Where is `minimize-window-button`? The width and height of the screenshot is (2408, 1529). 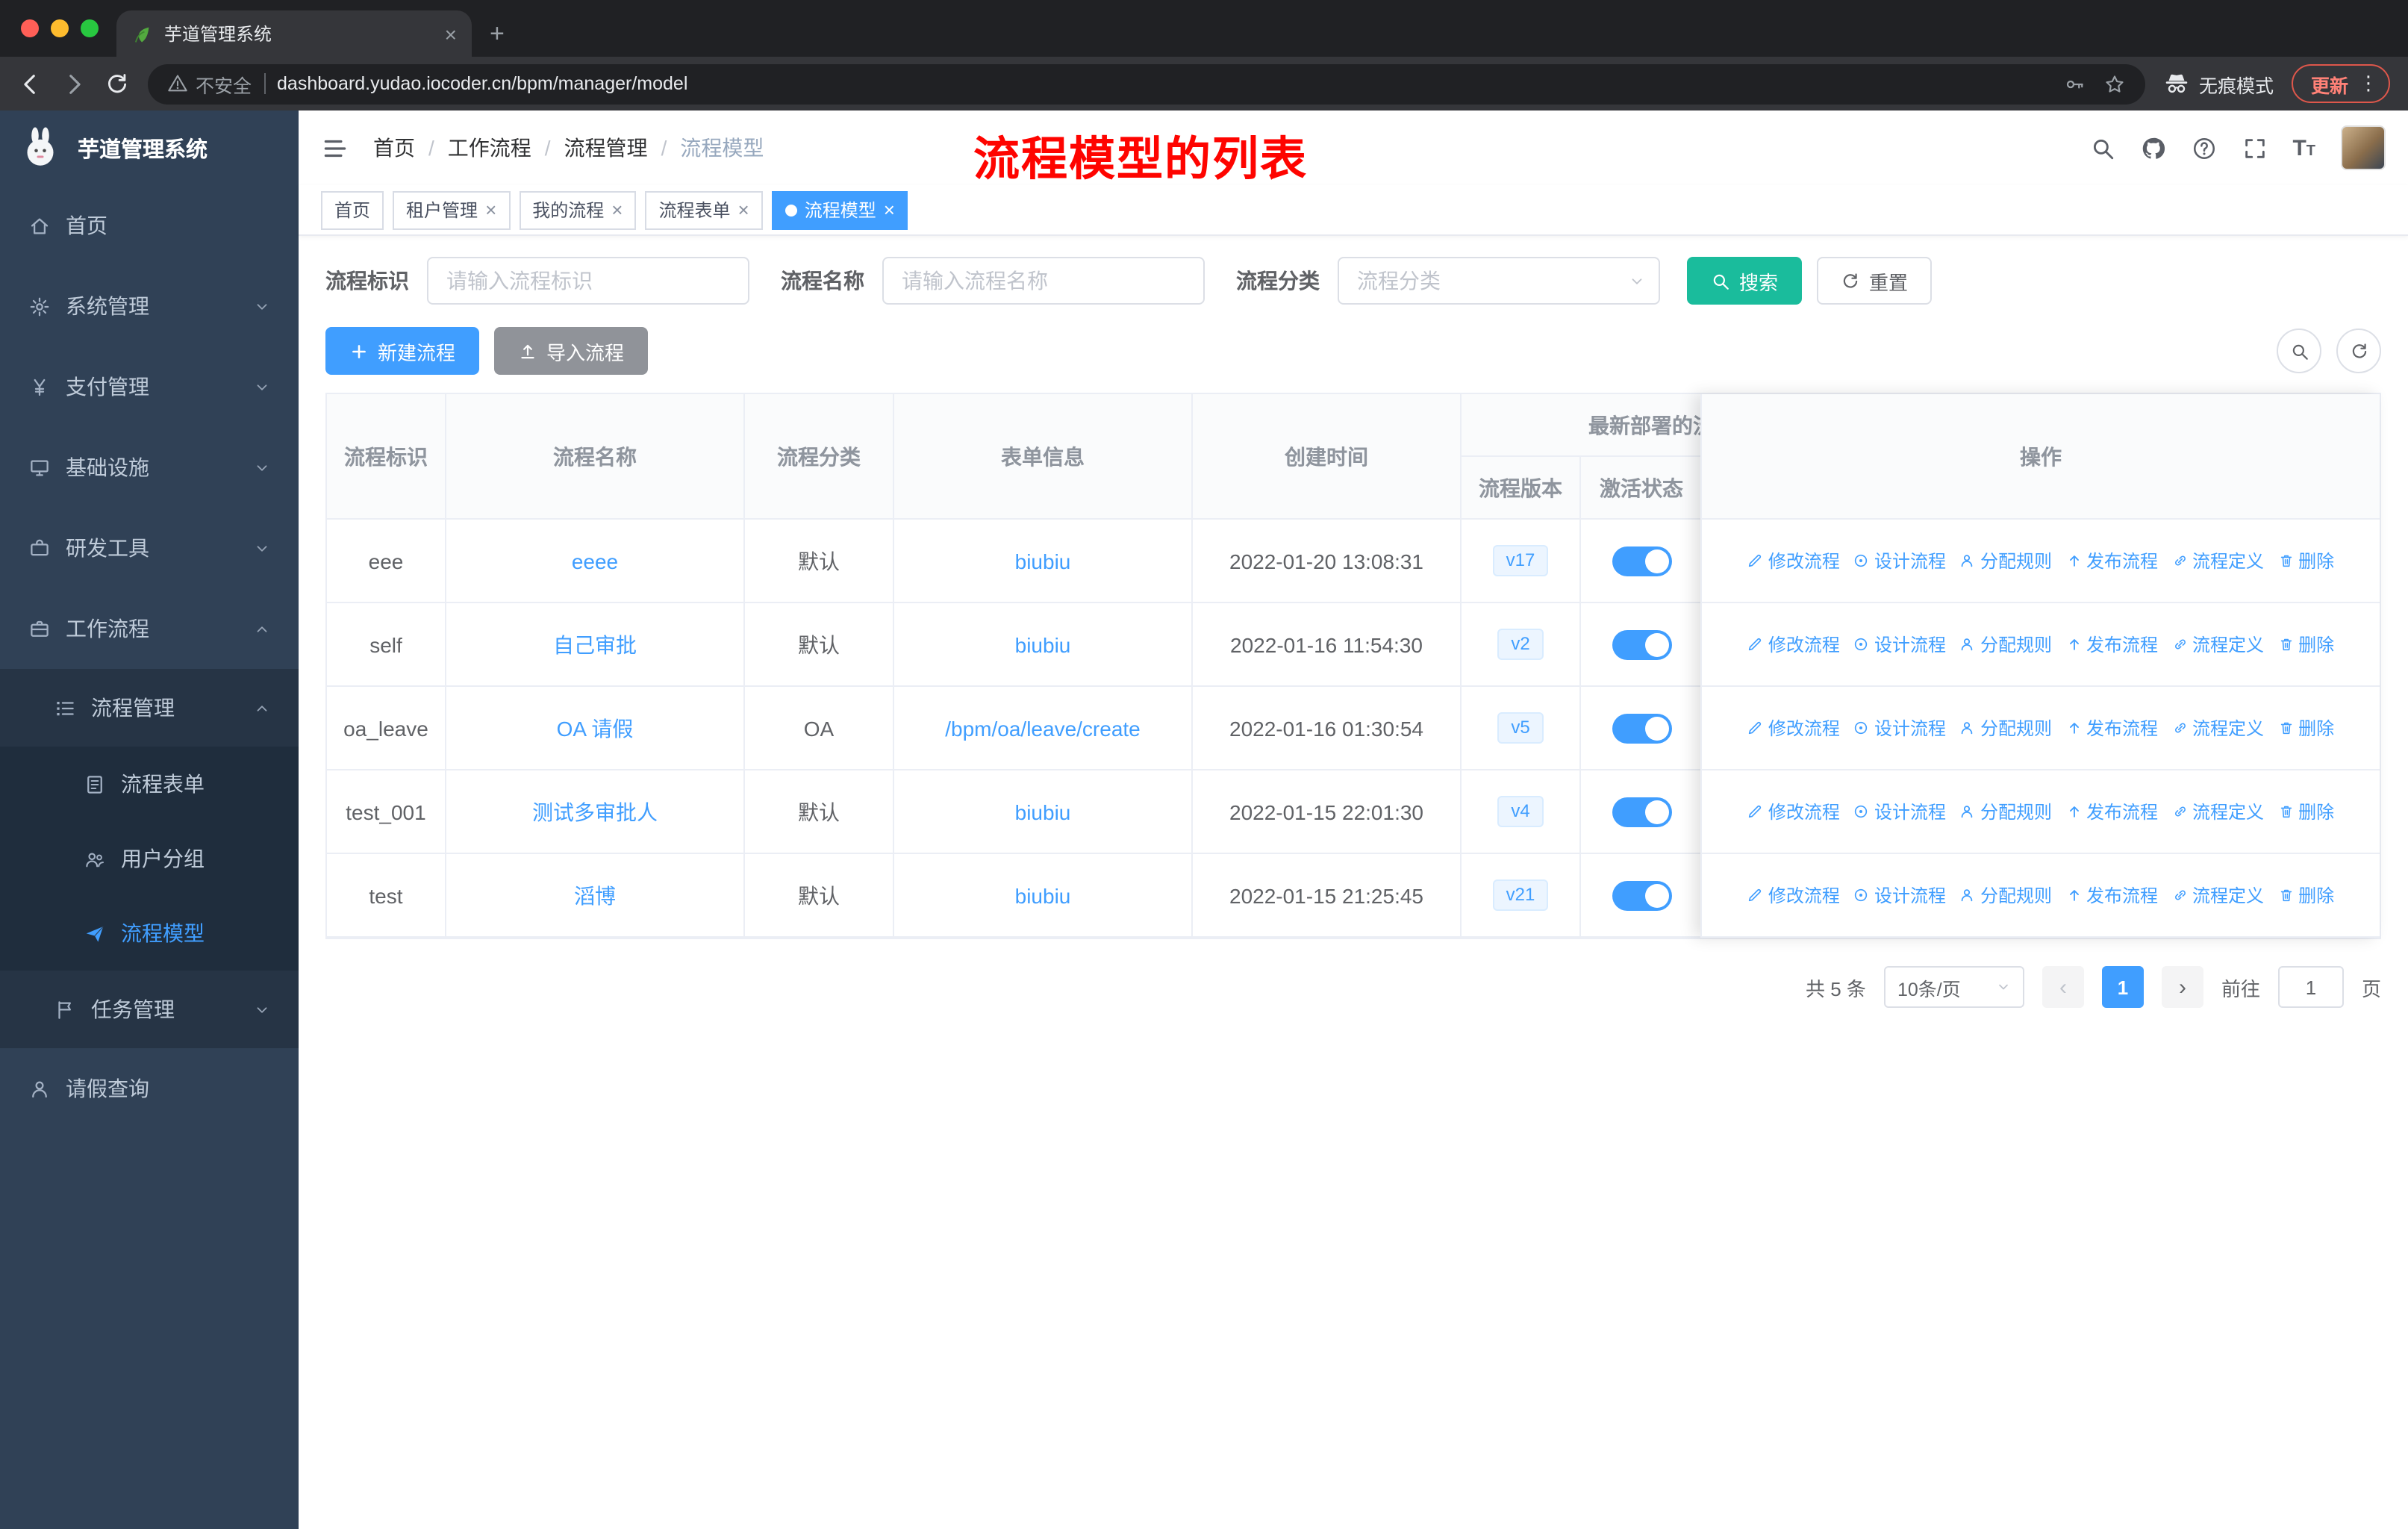
minimize-window-button is located at coordinates (60, 28).